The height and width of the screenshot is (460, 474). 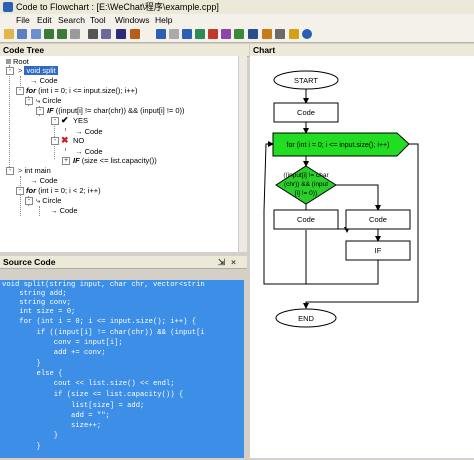 I want to click on compile-icon, so click(x=213, y=34).